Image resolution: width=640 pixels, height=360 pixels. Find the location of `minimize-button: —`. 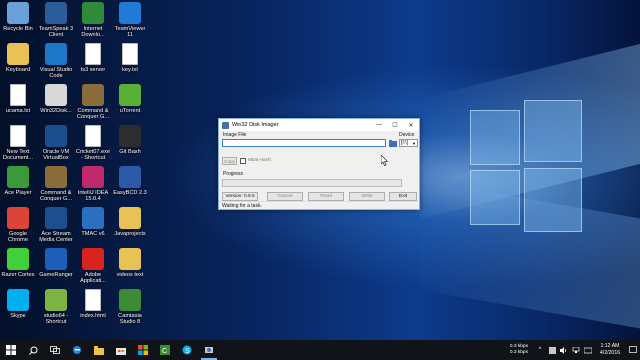

minimize-button: — is located at coordinates (379, 125).